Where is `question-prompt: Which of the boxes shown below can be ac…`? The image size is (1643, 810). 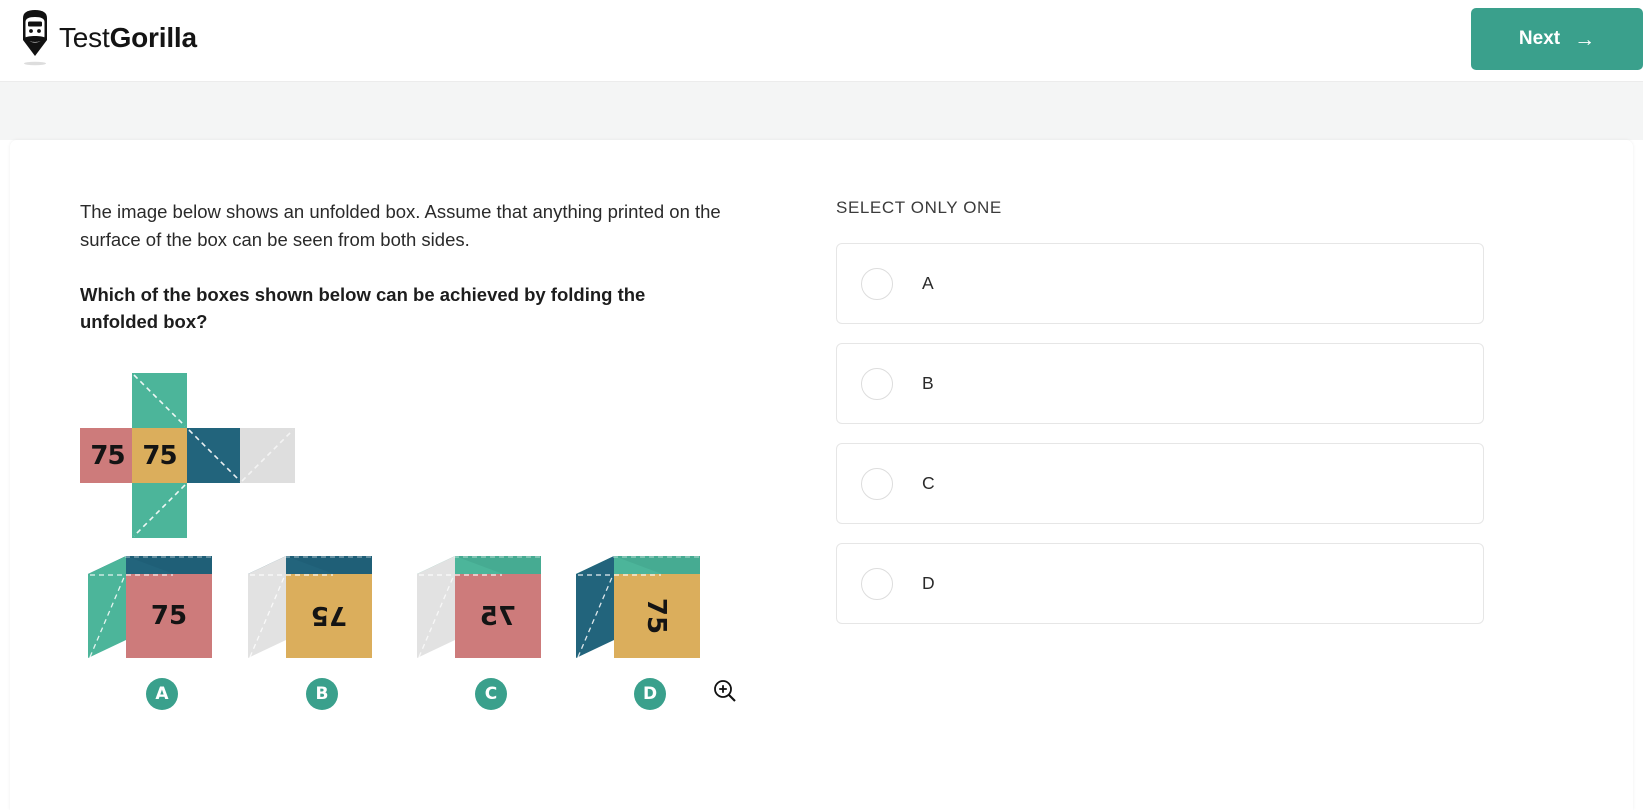
question-prompt: Which of the boxes shown below can be ac… is located at coordinates (363, 308).